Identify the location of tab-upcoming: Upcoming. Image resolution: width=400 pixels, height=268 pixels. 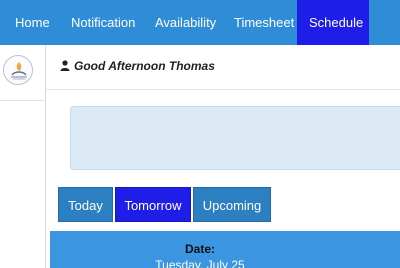
(232, 204).